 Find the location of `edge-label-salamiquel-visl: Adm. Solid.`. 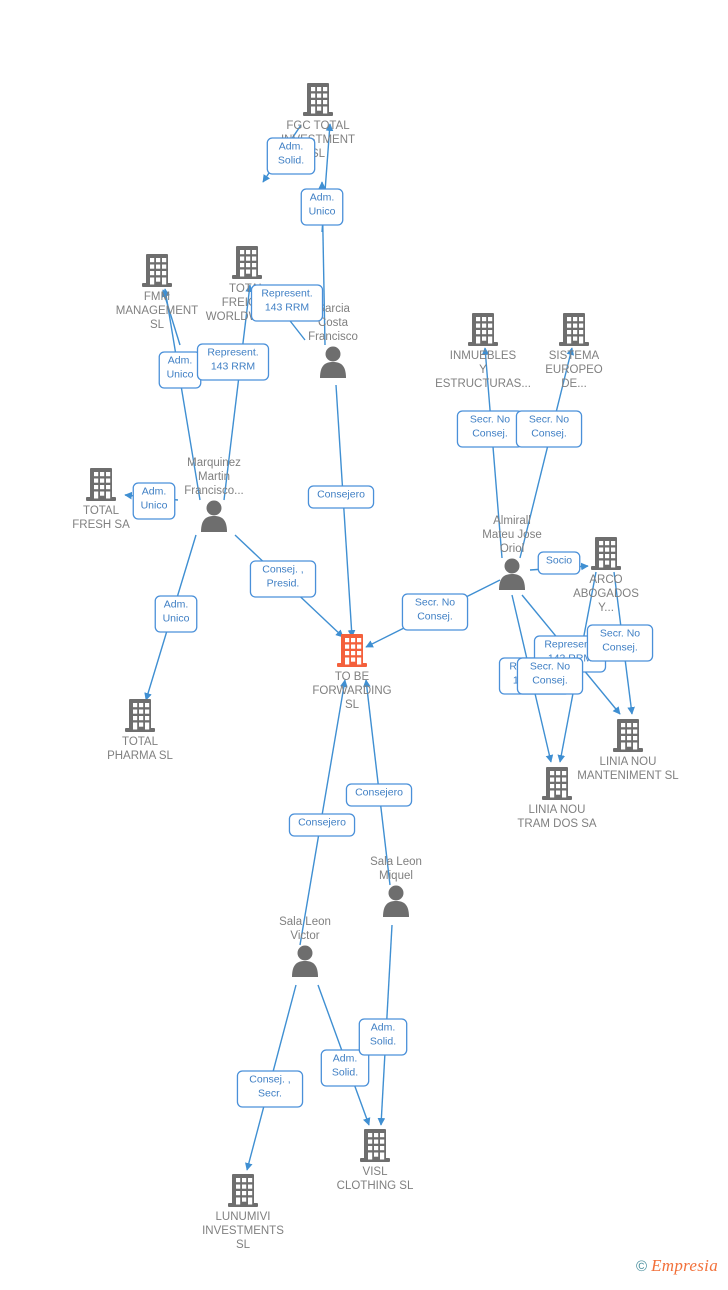

edge-label-salamiquel-visl: Adm. Solid. is located at coordinates (383, 1037).